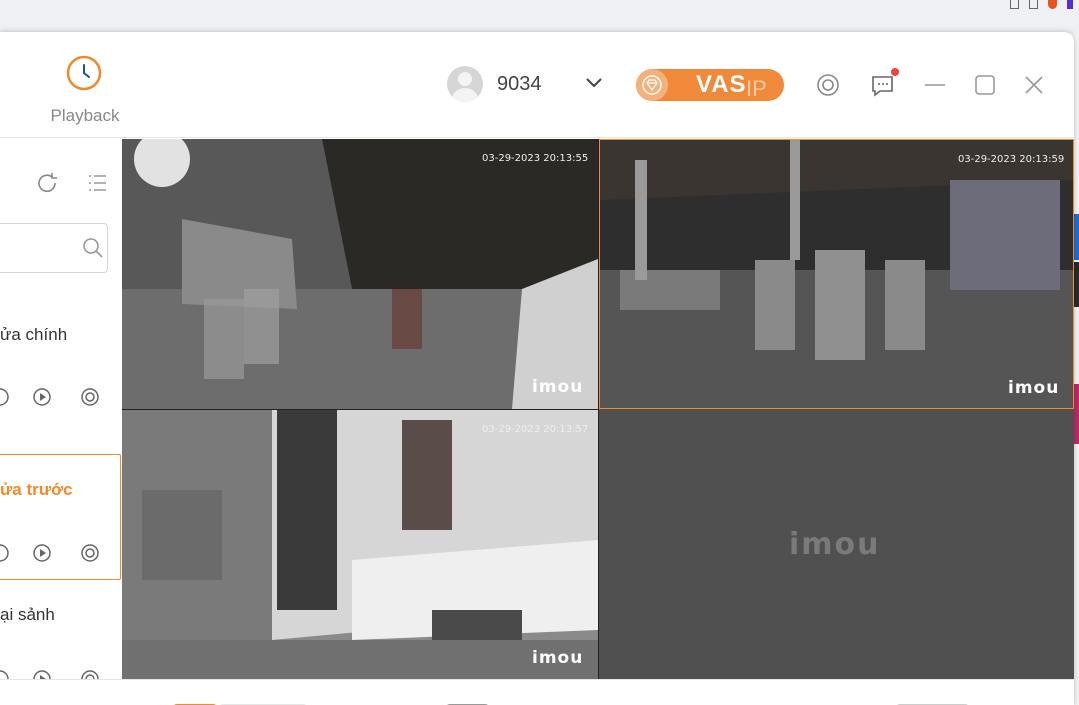 This screenshot has width=1079, height=705. What do you see at coordinates (652, 85) in the screenshot?
I see `diamond-icon` at bounding box center [652, 85].